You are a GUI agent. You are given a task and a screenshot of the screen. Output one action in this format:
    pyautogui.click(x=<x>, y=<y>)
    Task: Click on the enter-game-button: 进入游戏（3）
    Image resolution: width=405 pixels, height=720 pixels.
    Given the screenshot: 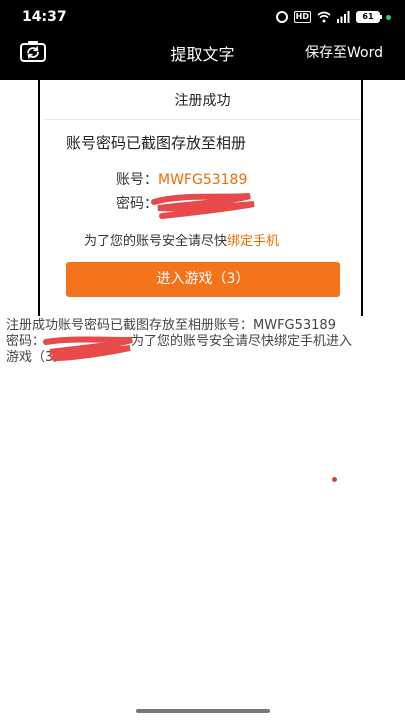 What is the action you would take?
    pyautogui.click(x=203, y=279)
    